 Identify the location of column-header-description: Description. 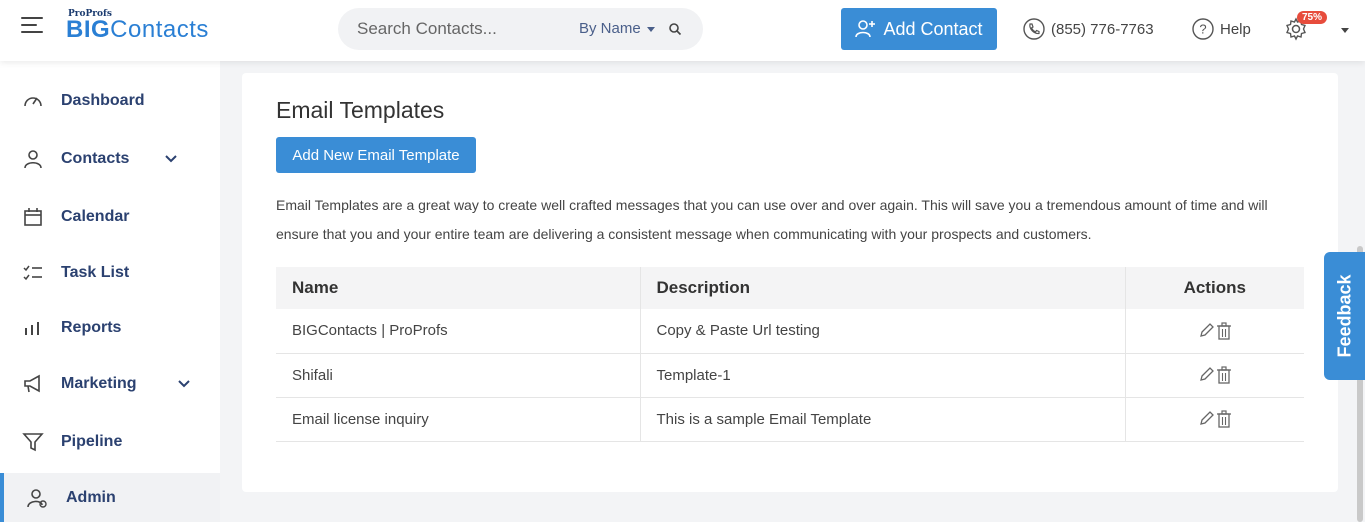
(882, 288).